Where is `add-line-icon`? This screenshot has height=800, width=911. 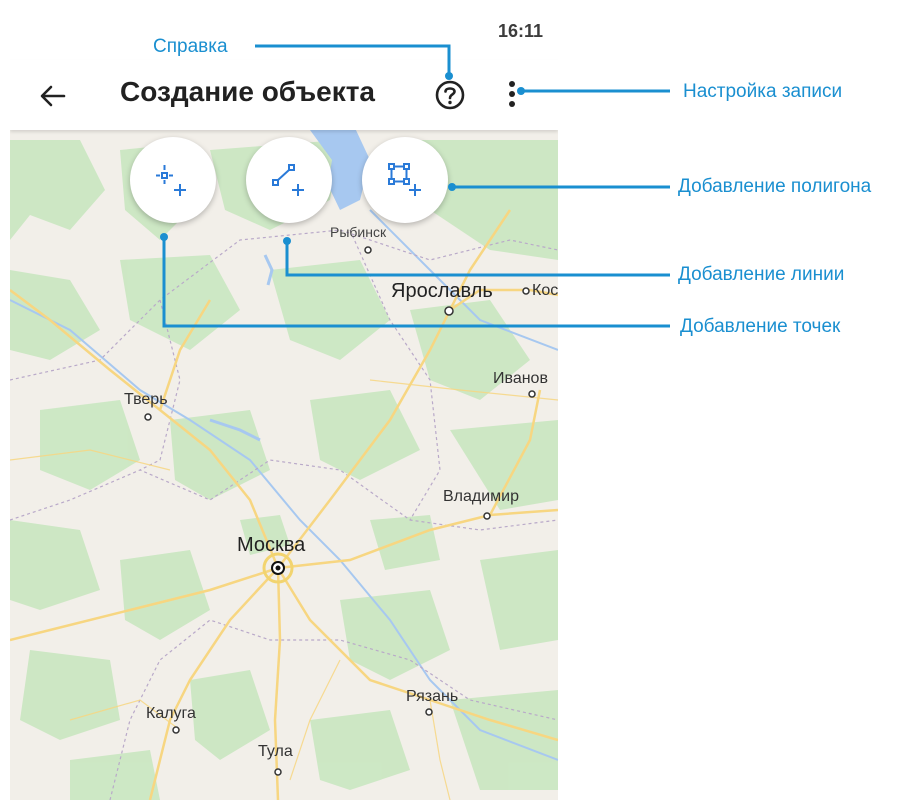 add-line-icon is located at coordinates (288, 180).